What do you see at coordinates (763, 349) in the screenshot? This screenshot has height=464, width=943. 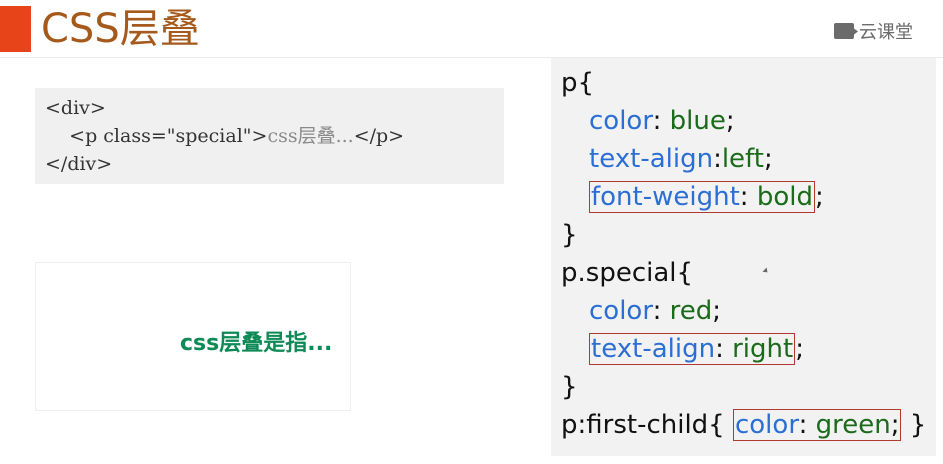 I see `css-value: right` at bounding box center [763, 349].